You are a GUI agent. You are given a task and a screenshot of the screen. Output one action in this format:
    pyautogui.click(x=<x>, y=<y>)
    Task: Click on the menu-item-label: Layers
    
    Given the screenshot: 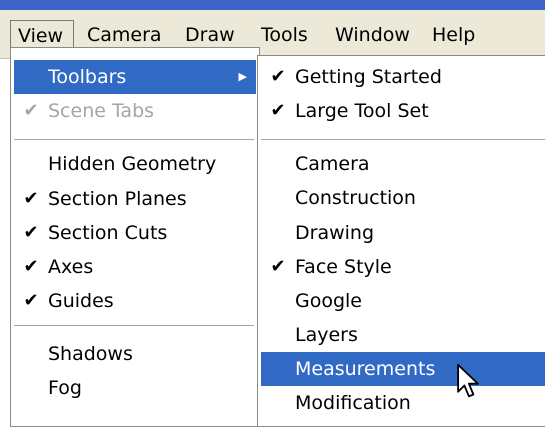 What is the action you would take?
    pyautogui.click(x=326, y=335)
    